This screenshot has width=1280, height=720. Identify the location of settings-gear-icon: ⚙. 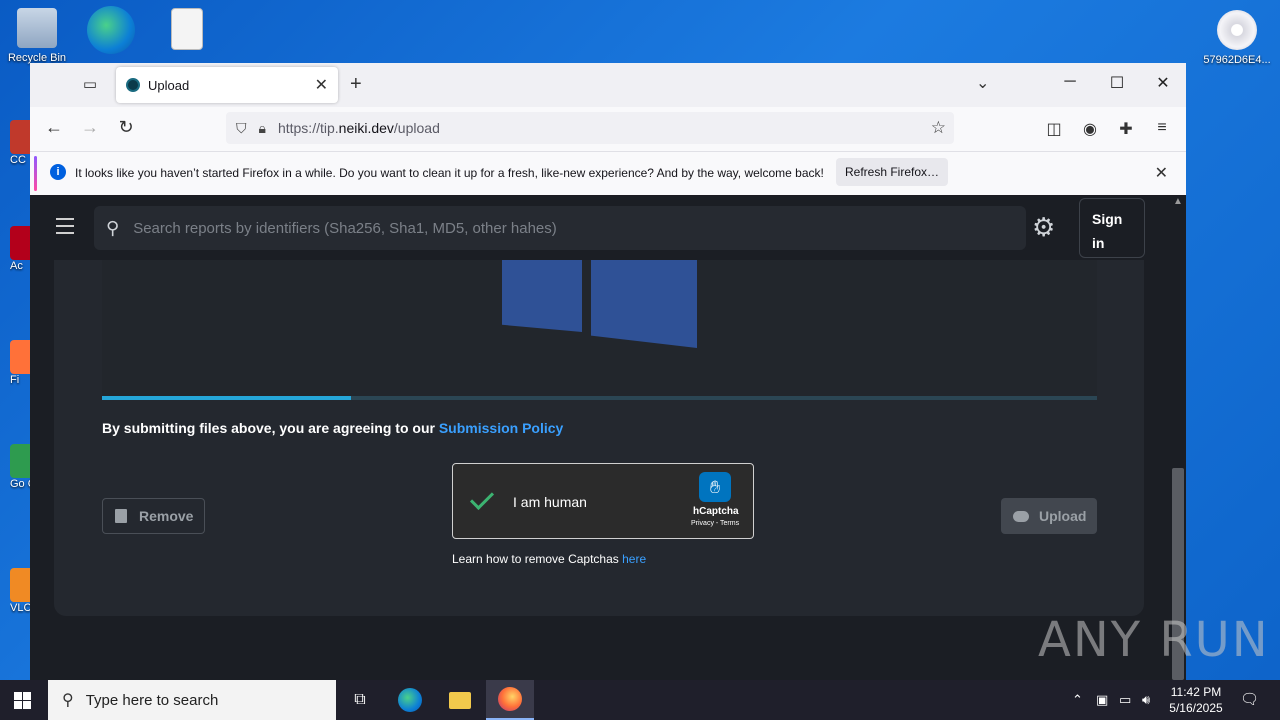
(1043, 227).